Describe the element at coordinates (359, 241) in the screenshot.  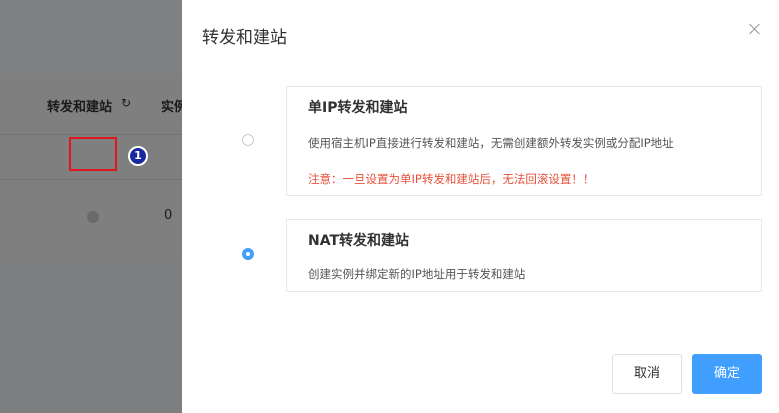
I see `option-title: NAT转发和建站` at that location.